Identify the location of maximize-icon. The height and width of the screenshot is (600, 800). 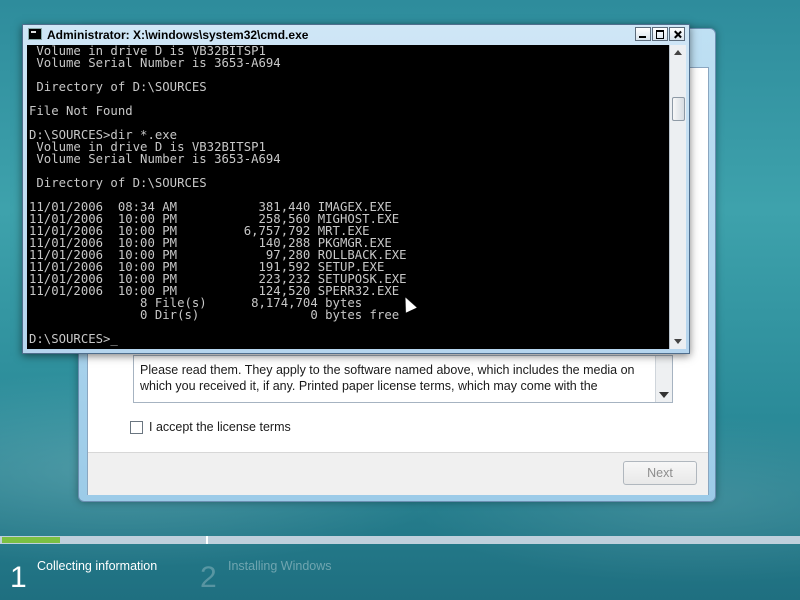
(660, 34).